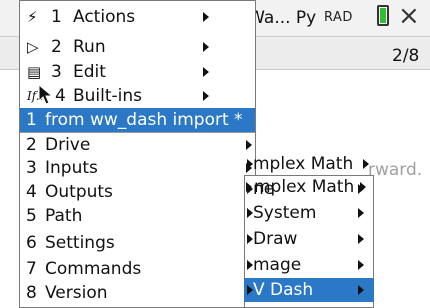  What do you see at coordinates (137, 145) in the screenshot?
I see `menu-item-drive: 2 Drive` at bounding box center [137, 145].